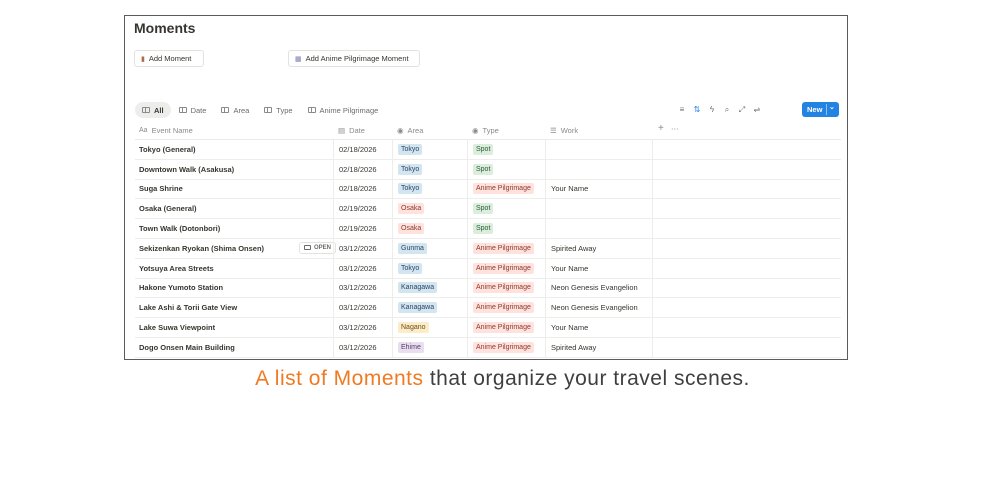  Describe the element at coordinates (757, 110) in the screenshot. I see `settings-icon: ⇌` at that location.